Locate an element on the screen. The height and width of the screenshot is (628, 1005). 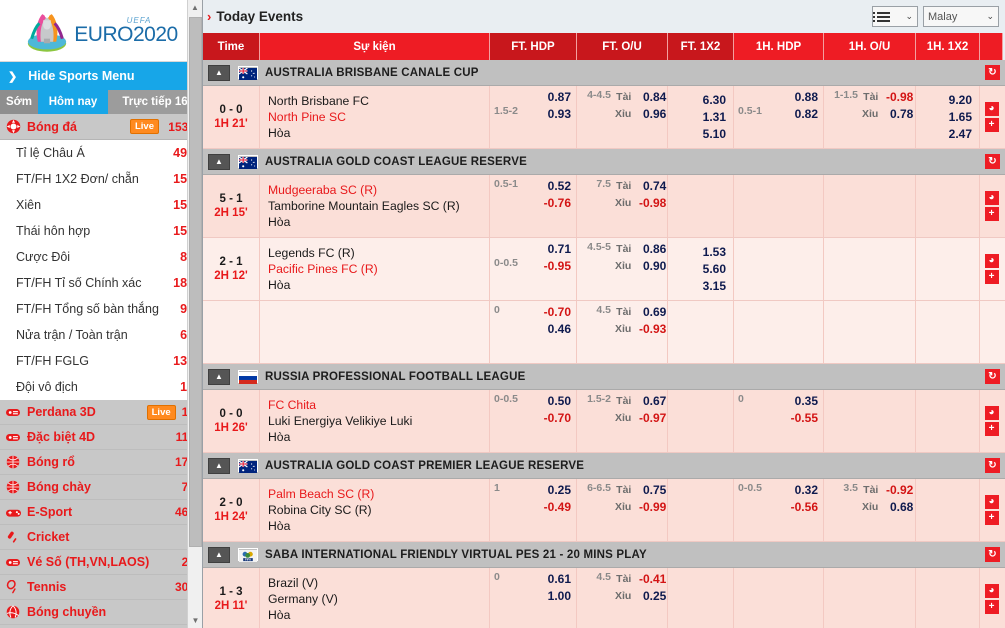
odds-value-under: 0.96 is located at coordinates (651, 114).